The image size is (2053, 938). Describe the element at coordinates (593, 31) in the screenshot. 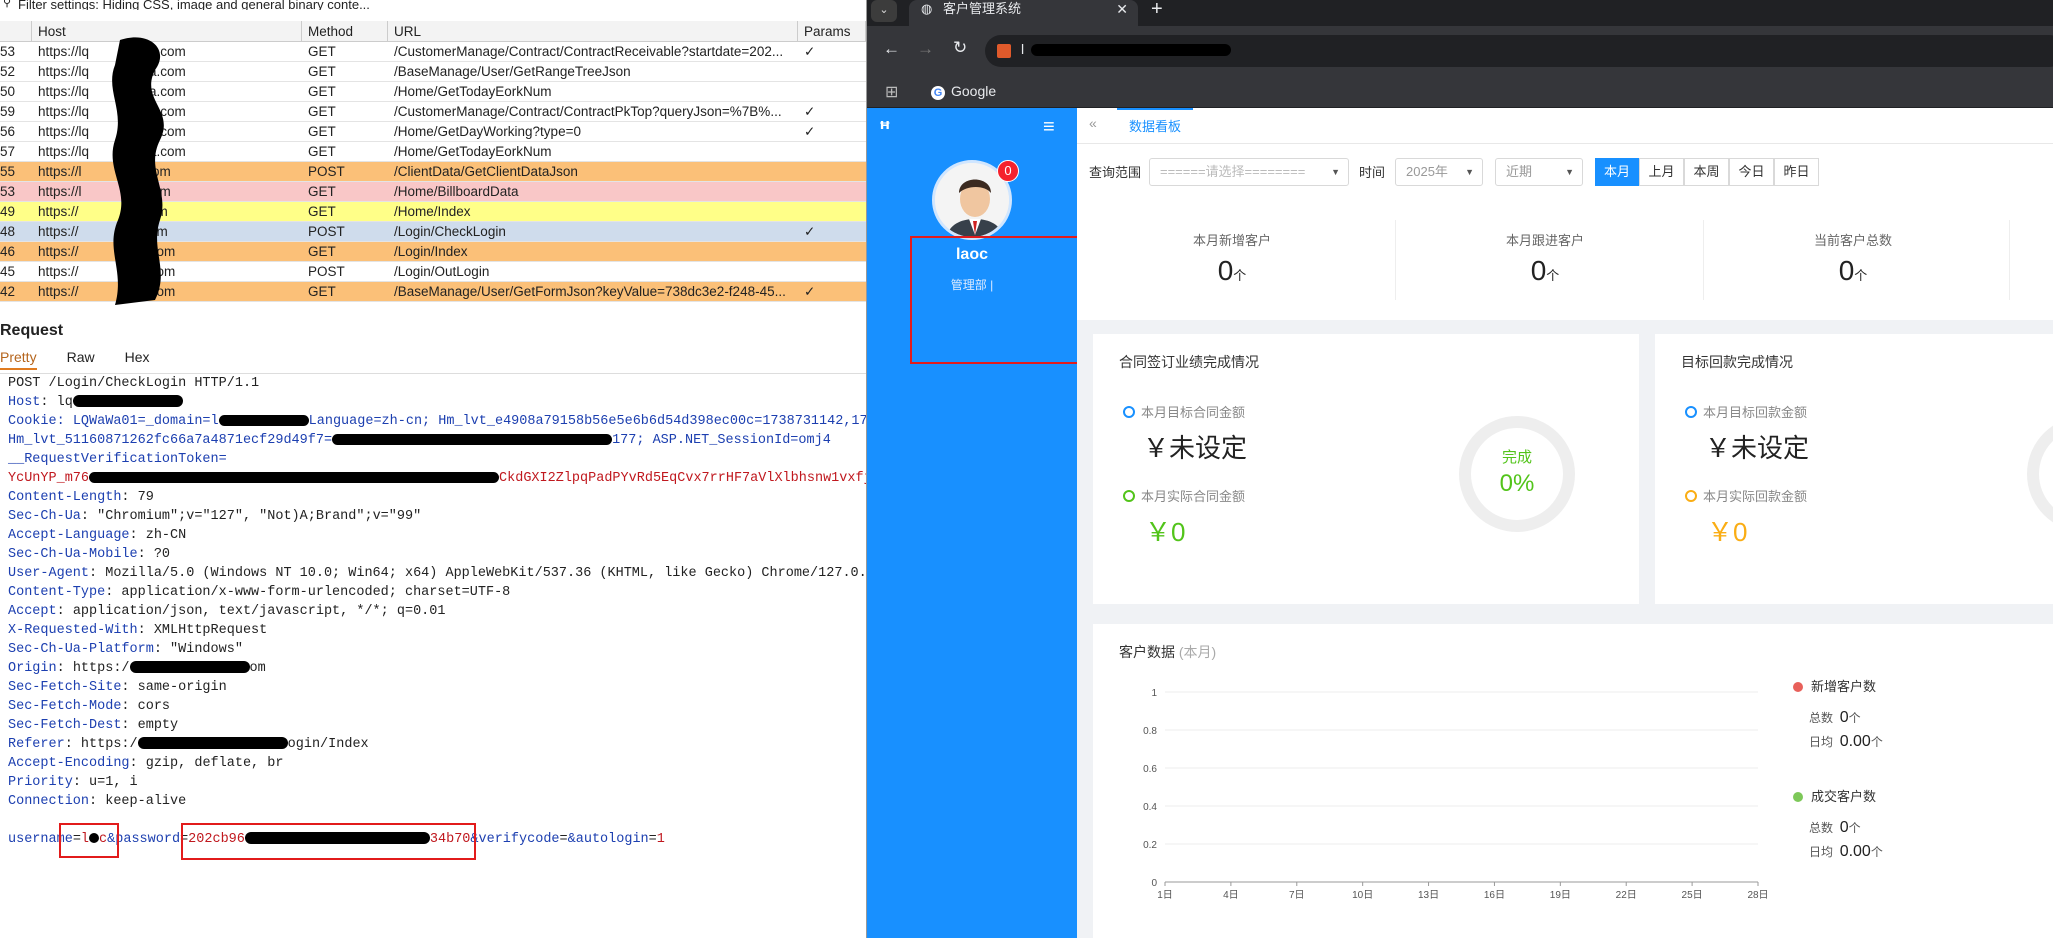

I see `col-url: URL` at that location.